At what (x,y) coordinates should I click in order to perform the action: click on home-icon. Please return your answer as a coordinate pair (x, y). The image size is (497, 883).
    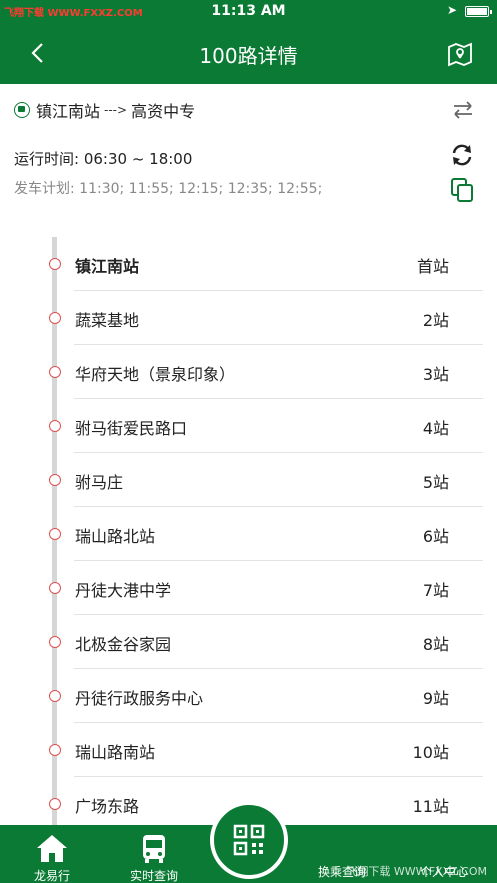
    Looking at the image, I should click on (52, 848).